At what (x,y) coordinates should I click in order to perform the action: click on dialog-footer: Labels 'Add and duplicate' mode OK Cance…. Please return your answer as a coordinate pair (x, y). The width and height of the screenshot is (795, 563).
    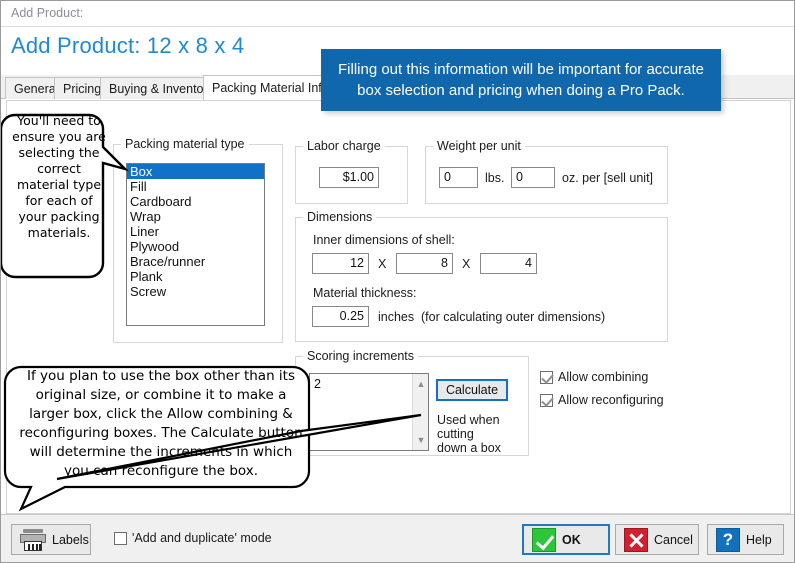
    Looking at the image, I should click on (397, 538).